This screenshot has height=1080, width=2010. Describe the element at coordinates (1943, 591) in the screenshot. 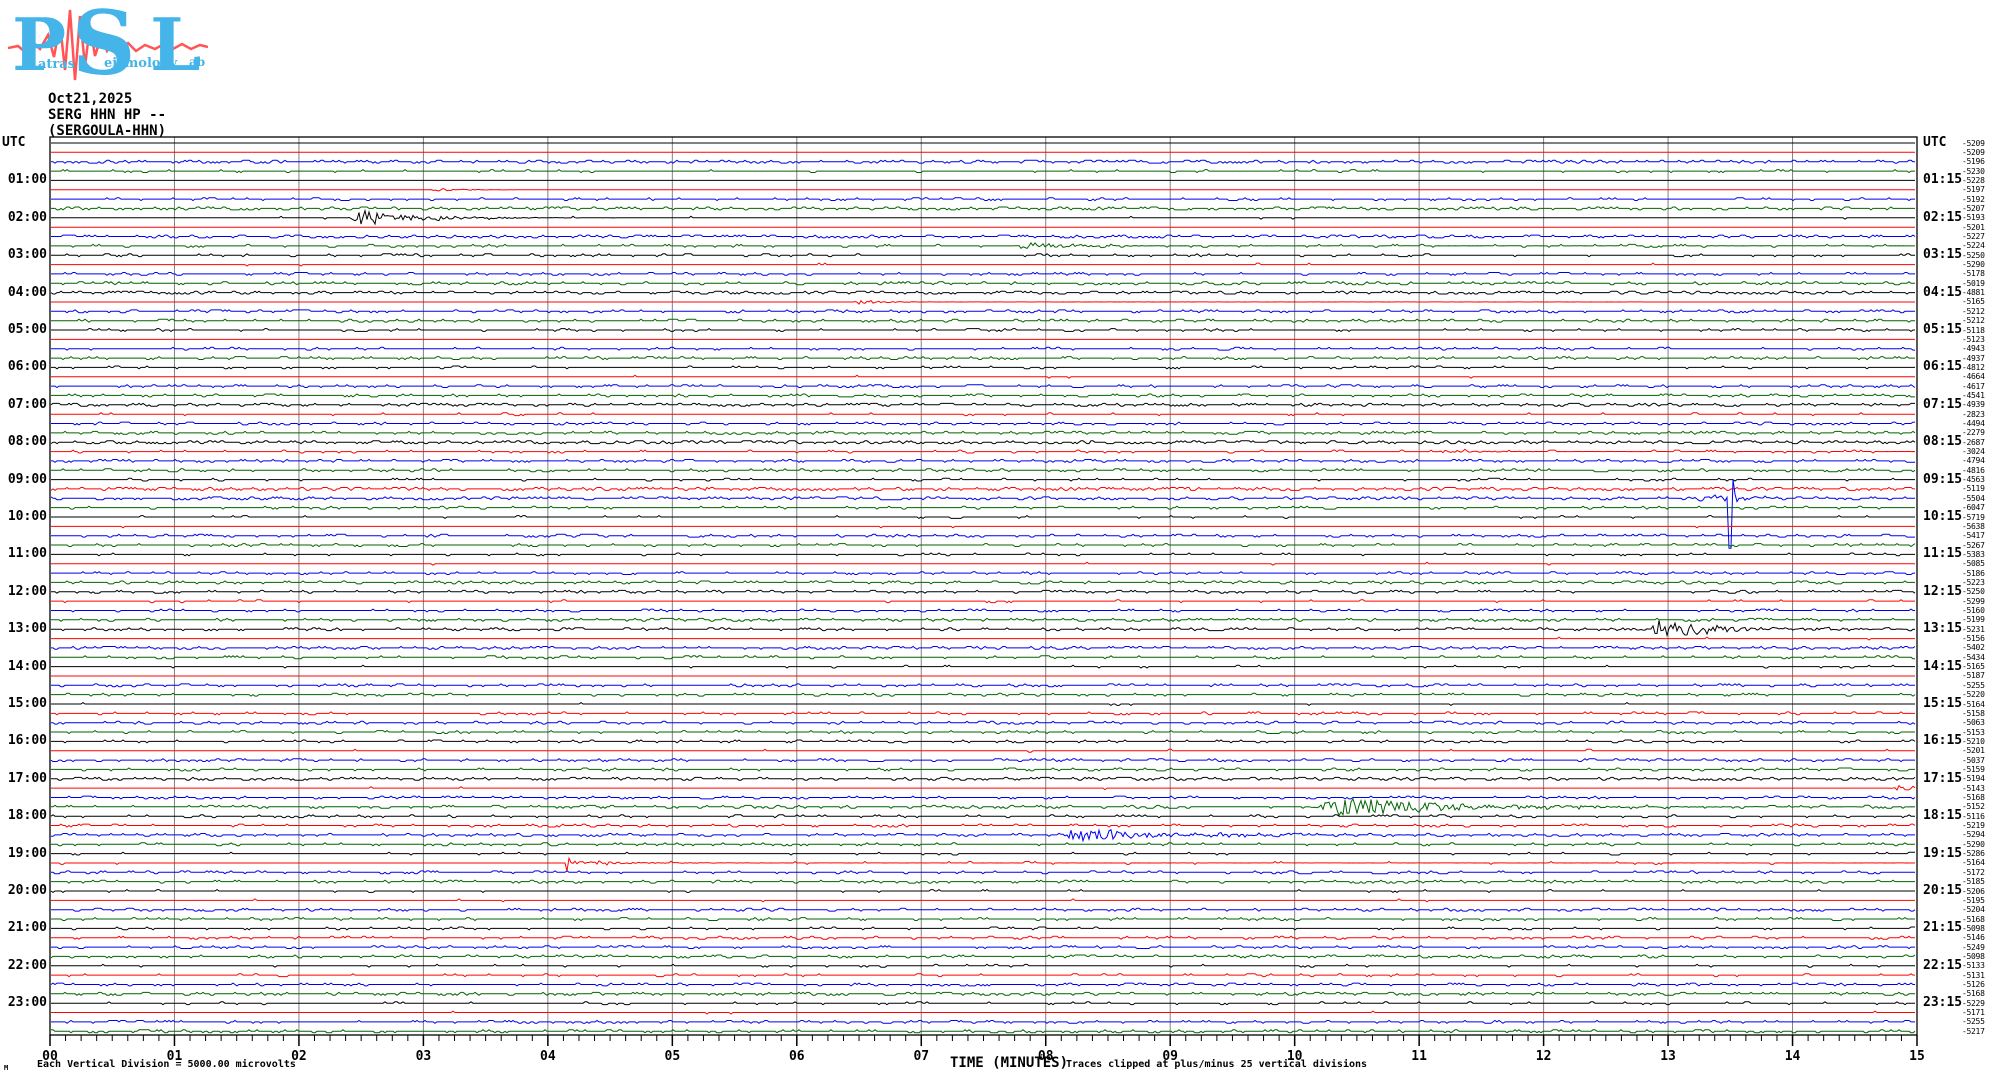

I see `hour-label-right: 12:15` at that location.